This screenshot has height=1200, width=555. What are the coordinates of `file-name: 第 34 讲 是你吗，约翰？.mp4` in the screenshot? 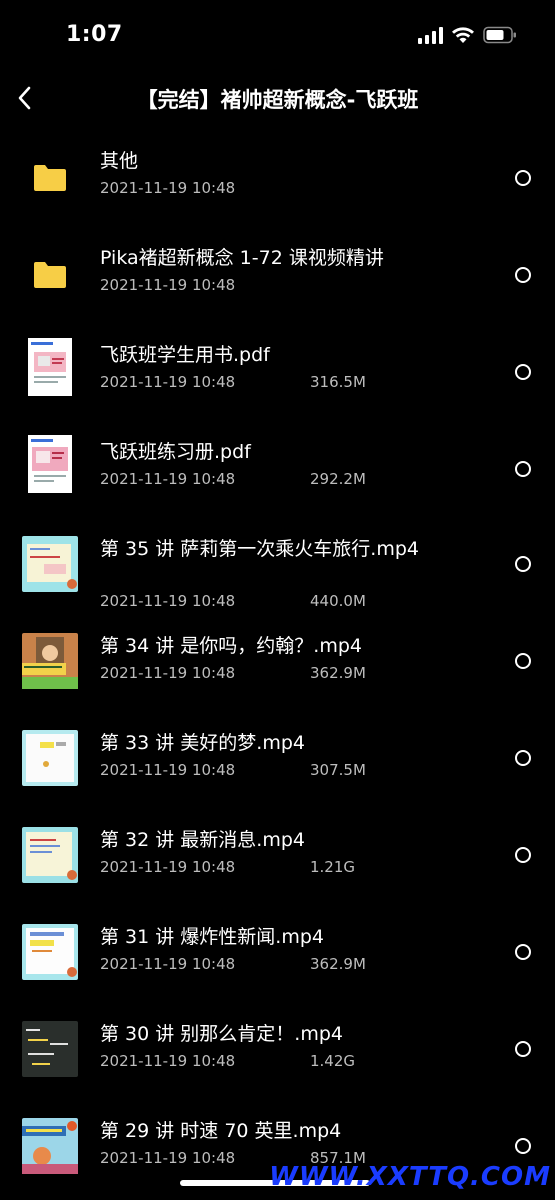 It's located at (231, 646).